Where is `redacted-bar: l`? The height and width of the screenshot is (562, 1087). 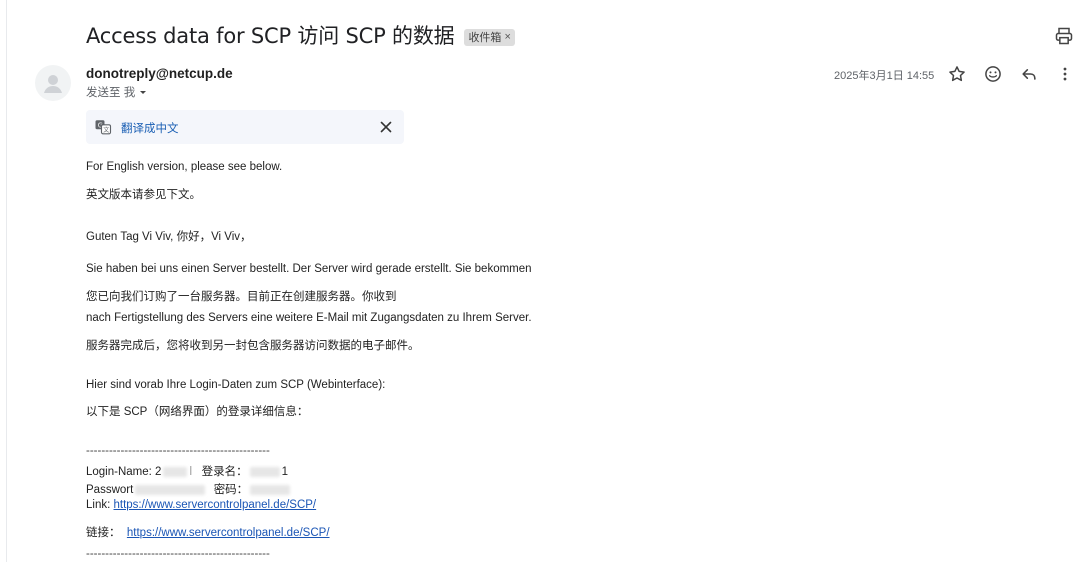
redacted-bar: l is located at coordinates (190, 472).